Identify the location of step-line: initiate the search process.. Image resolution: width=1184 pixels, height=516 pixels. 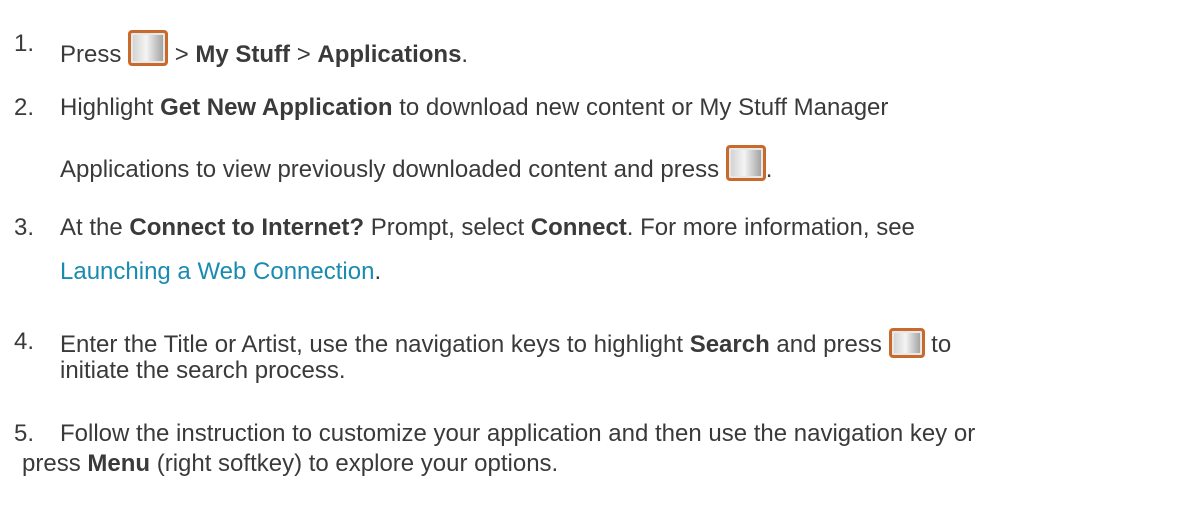
(202, 371).